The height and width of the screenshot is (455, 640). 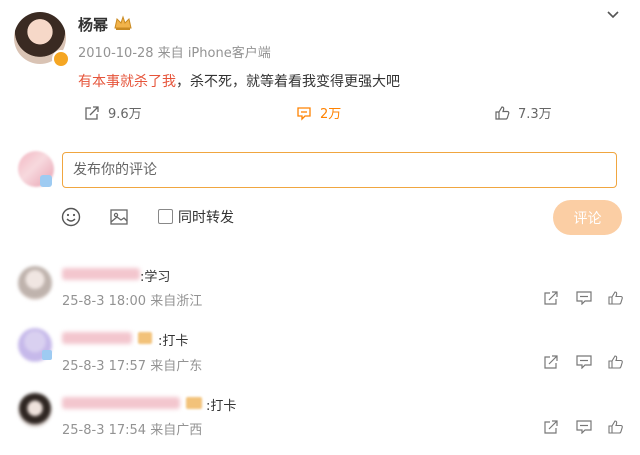 What do you see at coordinates (123, 23) in the screenshot?
I see `crown-icon` at bounding box center [123, 23].